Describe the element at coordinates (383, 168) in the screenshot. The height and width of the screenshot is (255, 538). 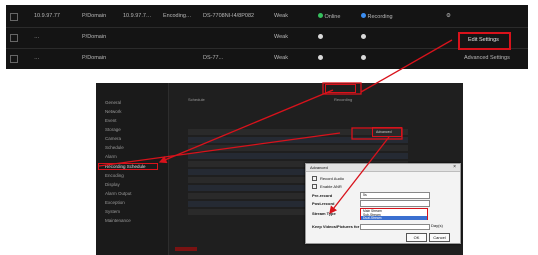
I see `dialog-titlebar: Advanced ×` at that location.